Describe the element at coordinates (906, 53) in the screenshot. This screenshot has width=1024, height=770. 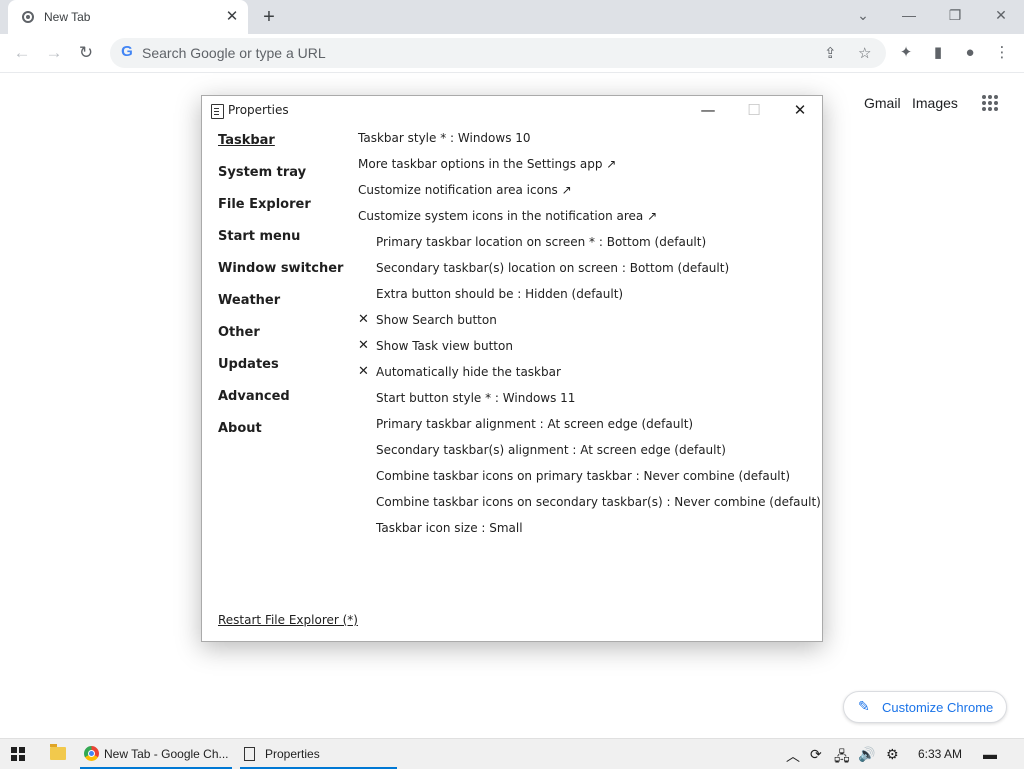
I see `extensions-icon: ✦` at that location.